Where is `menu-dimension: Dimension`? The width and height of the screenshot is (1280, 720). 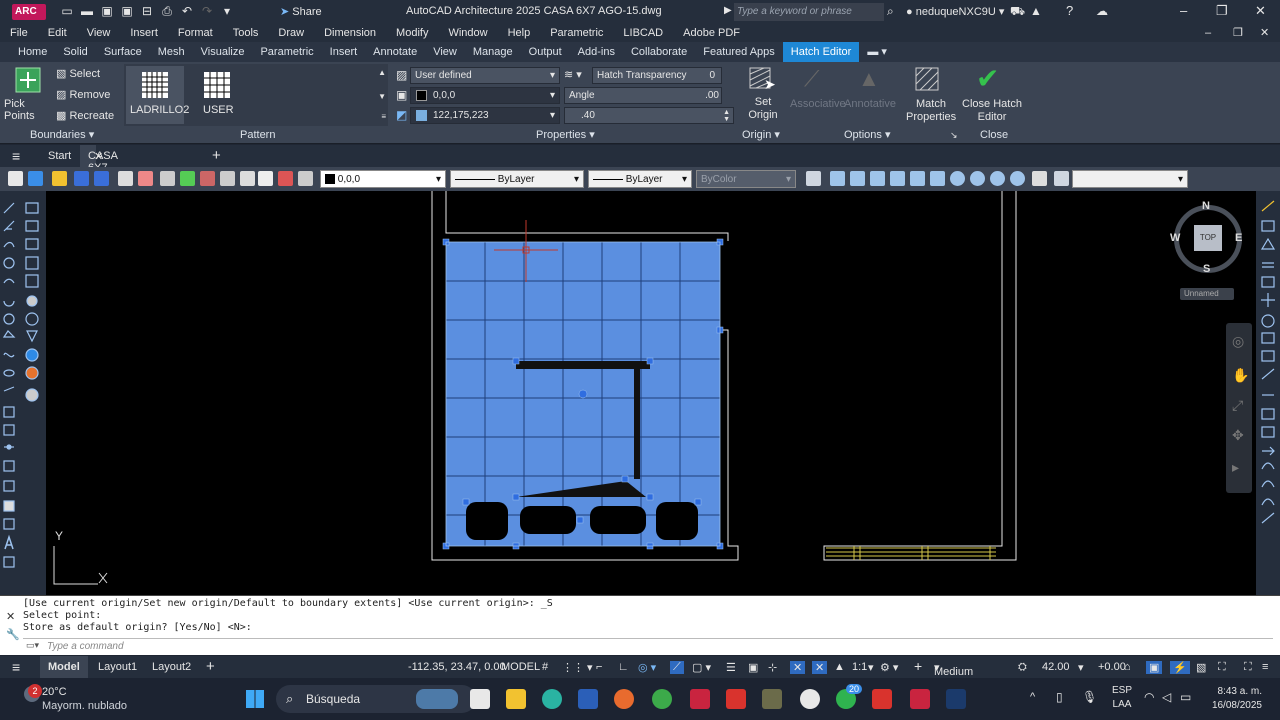
menu-dimension: Dimension is located at coordinates (350, 33).